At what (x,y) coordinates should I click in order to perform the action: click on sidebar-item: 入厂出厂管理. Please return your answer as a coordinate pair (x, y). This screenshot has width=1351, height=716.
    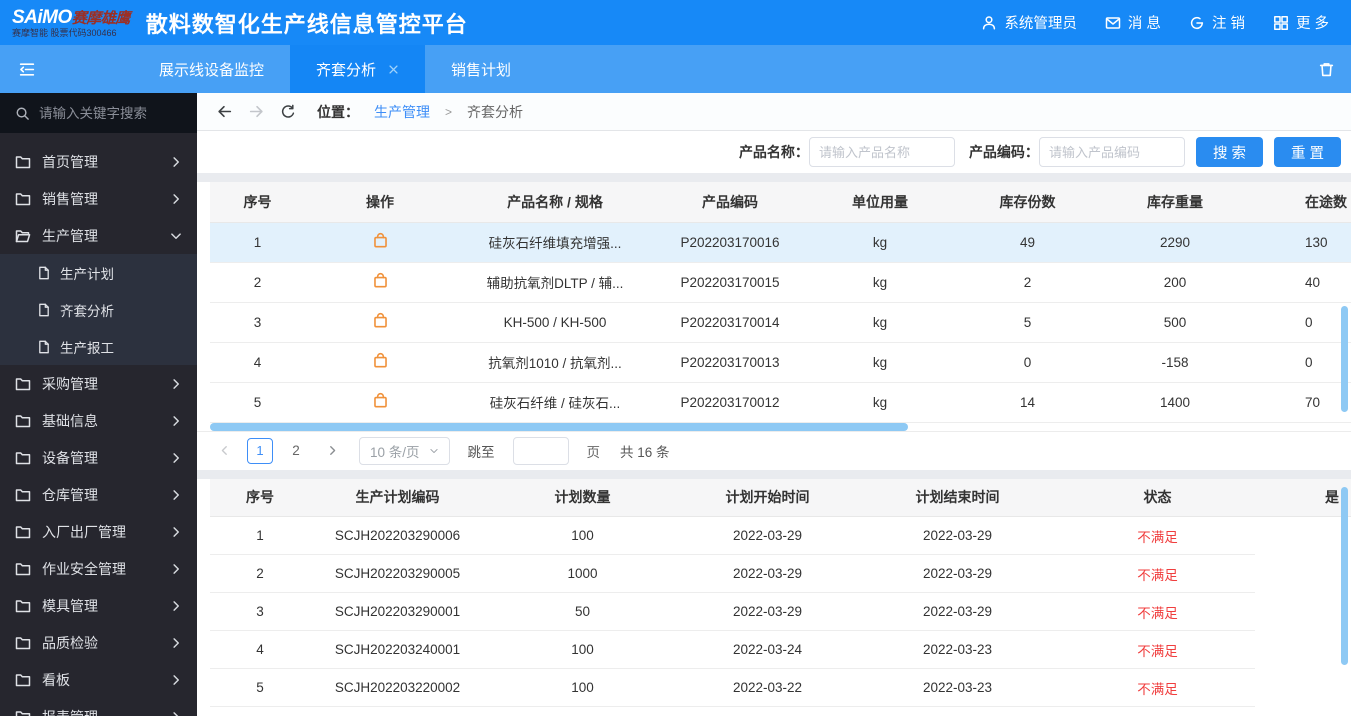
    Looking at the image, I should click on (98, 531).